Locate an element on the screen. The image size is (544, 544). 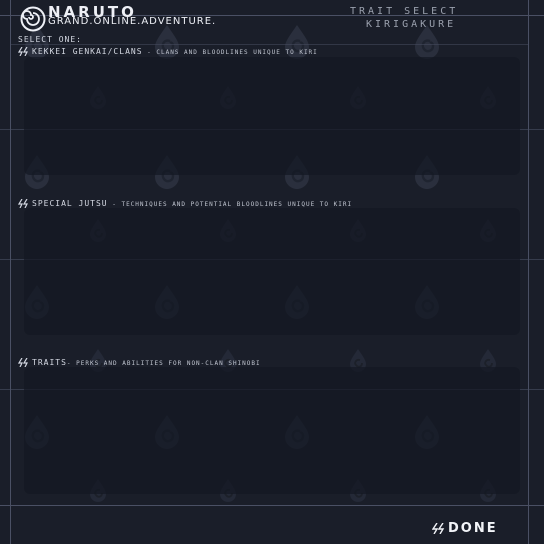
section-description: - CLANS AND BLOODLINES UNIQUE TO KIRI is located at coordinates (230, 52).